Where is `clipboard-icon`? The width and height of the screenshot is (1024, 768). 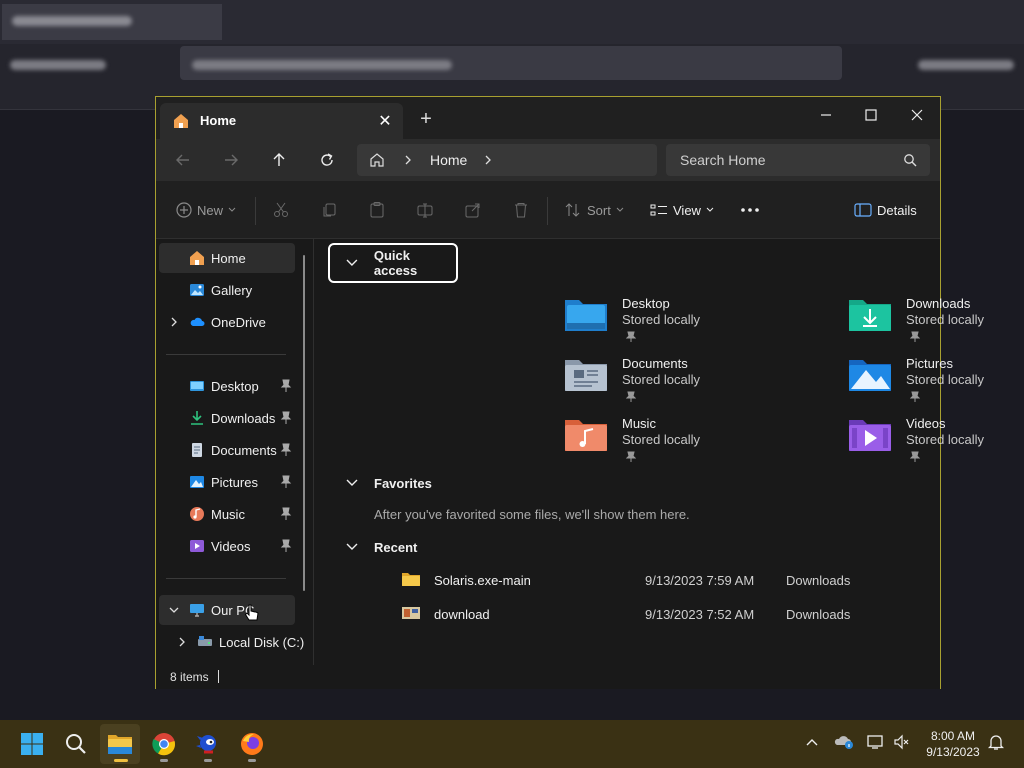 clipboard-icon is located at coordinates (377, 210).